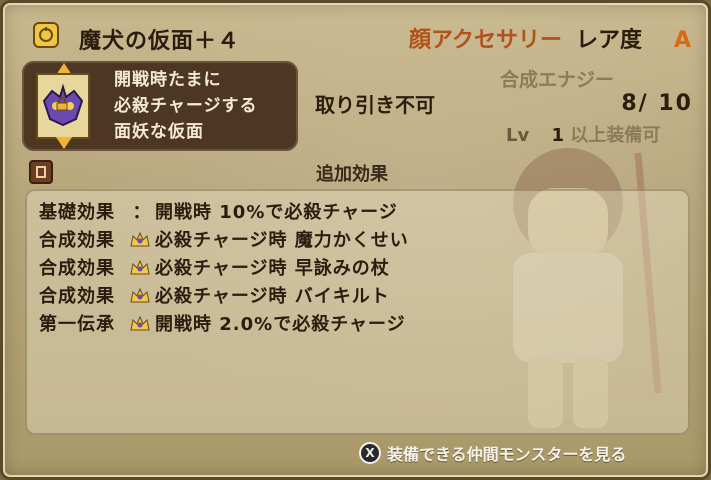 The height and width of the screenshot is (480, 711). I want to click on accessory-category-icon, so click(46, 35).